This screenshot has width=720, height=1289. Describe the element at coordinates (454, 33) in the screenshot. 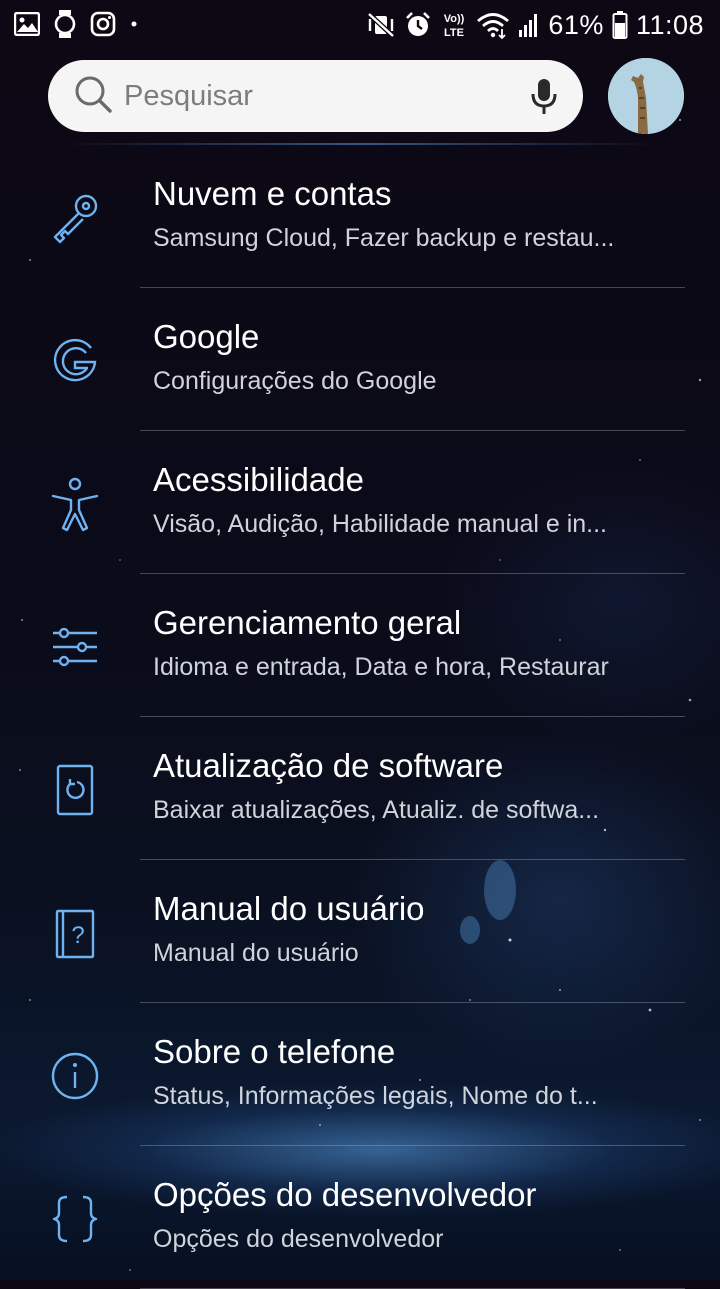

I see `svg-text: LTE` at that location.